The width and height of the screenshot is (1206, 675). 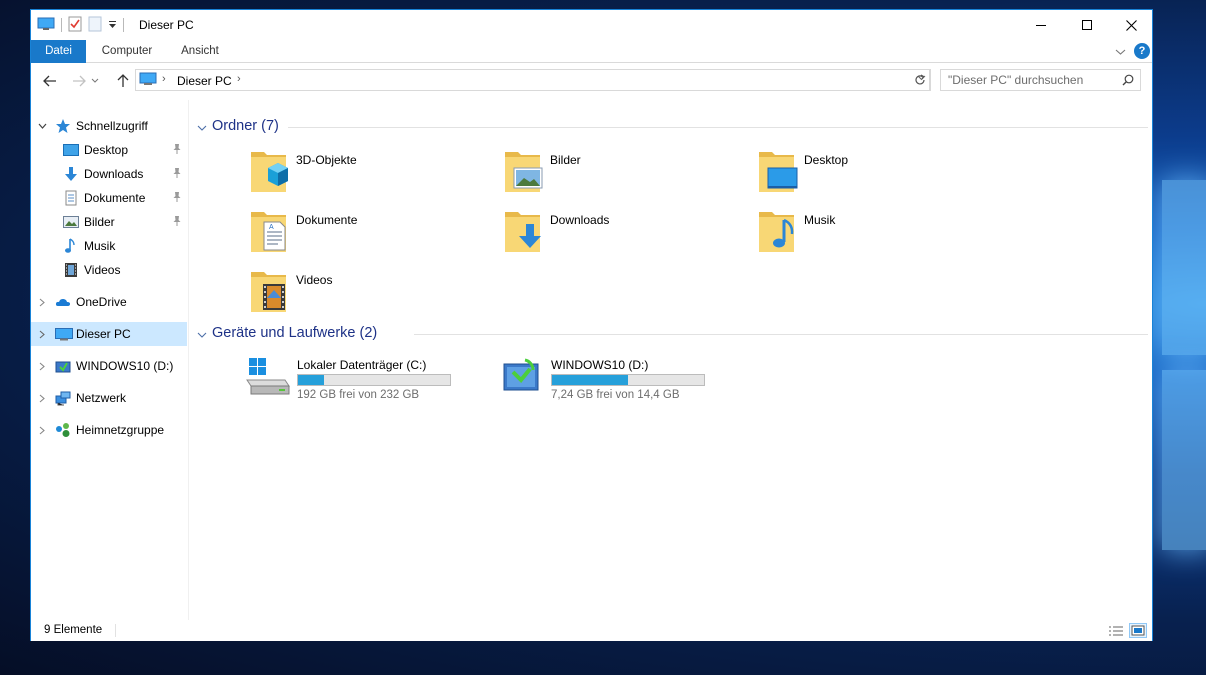 I want to click on folder-item: A Dokumente, so click(x=375, y=236).